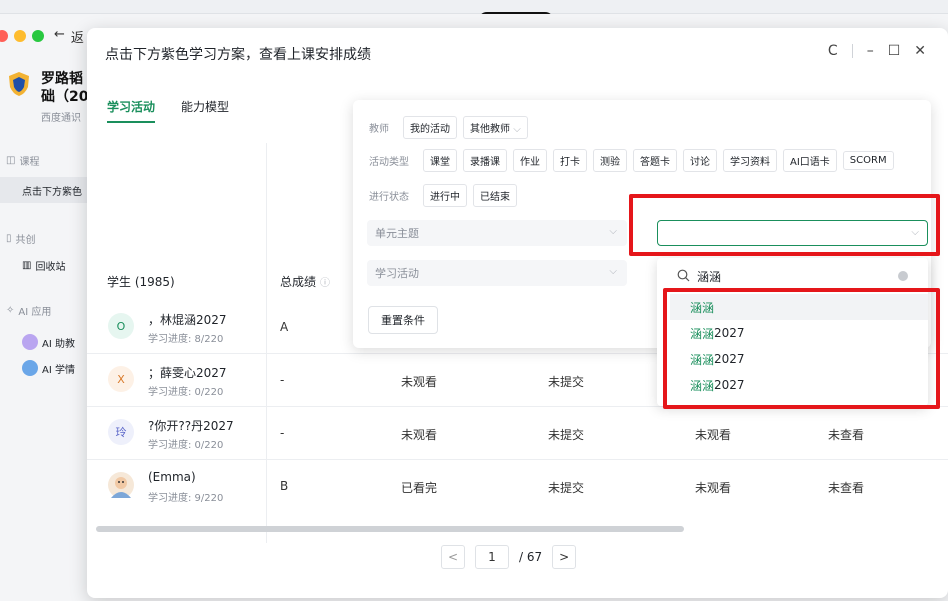 This screenshot has height=601, width=948. Describe the element at coordinates (205, 110) in the screenshot. I see `tab-ability-model: 能力模型` at that location.